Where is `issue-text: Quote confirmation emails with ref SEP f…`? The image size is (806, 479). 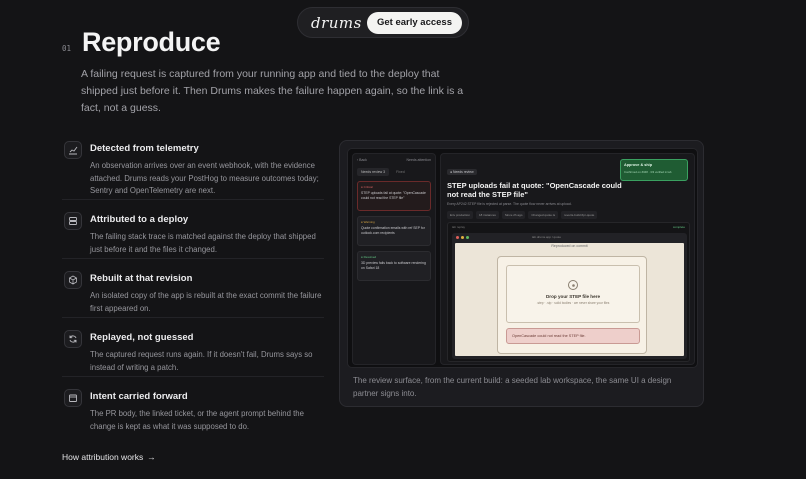
issue-text: Quote confirmation emails with ref SEP f… is located at coordinates (393, 230).